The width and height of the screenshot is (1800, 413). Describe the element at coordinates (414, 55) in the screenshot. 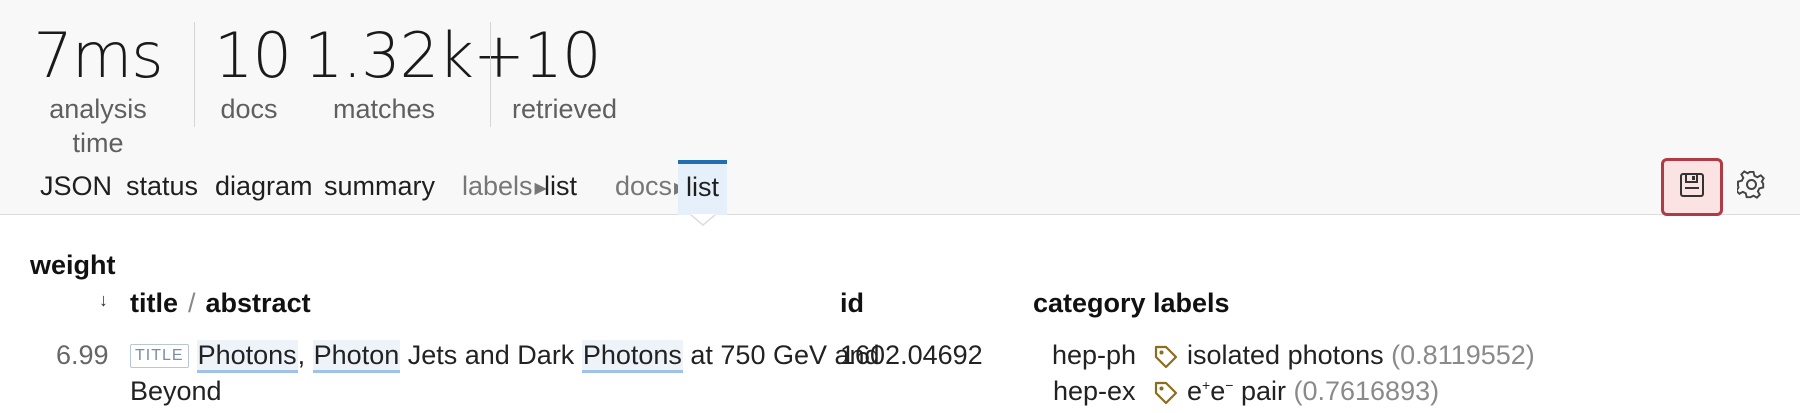

I see `stat-value: 1.32k+` at that location.